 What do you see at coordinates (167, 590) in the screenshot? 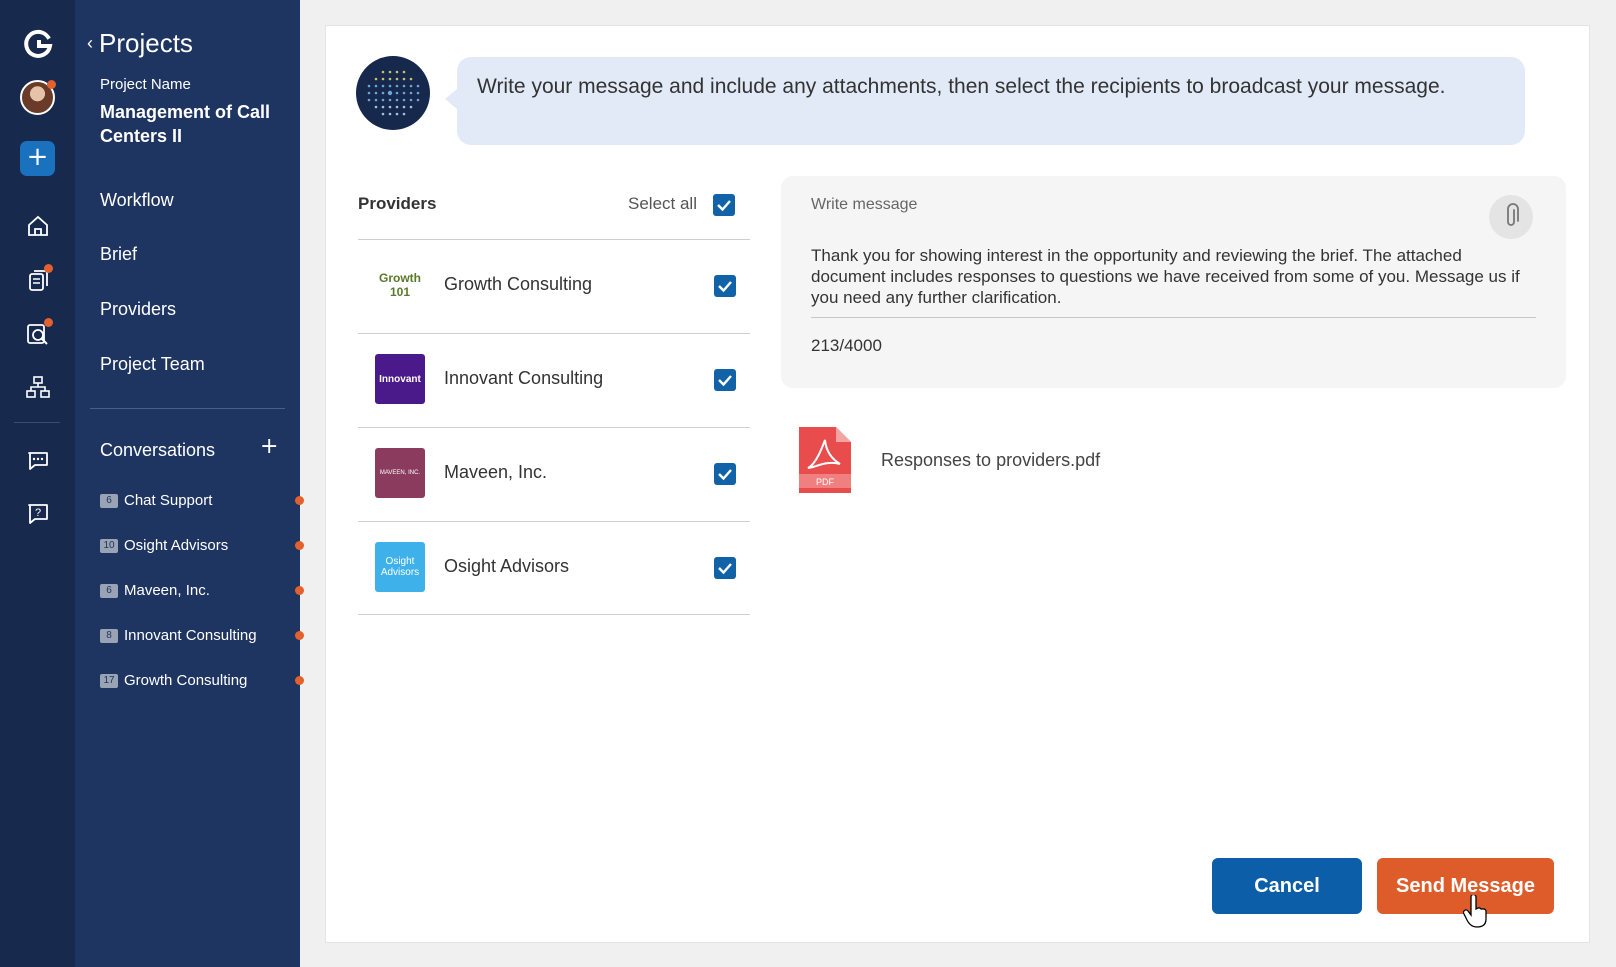
I see `conversation-label: Maveen, Inc.` at bounding box center [167, 590].